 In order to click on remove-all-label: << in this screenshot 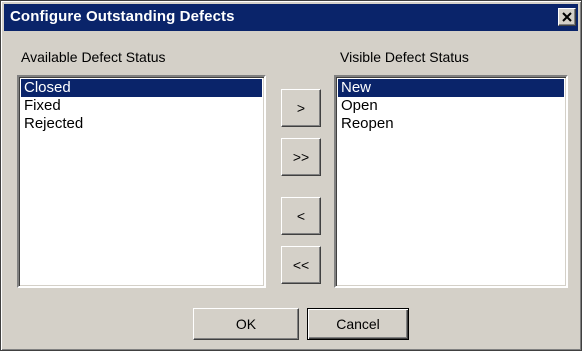, I will do `click(301, 265)`.